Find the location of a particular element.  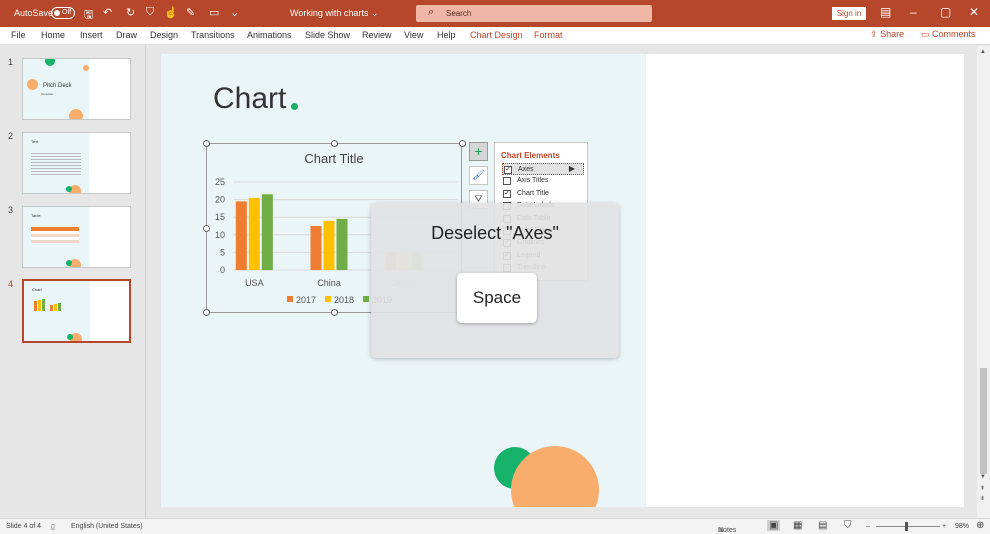

touch-mode-icon: ☝ is located at coordinates (171, 12).